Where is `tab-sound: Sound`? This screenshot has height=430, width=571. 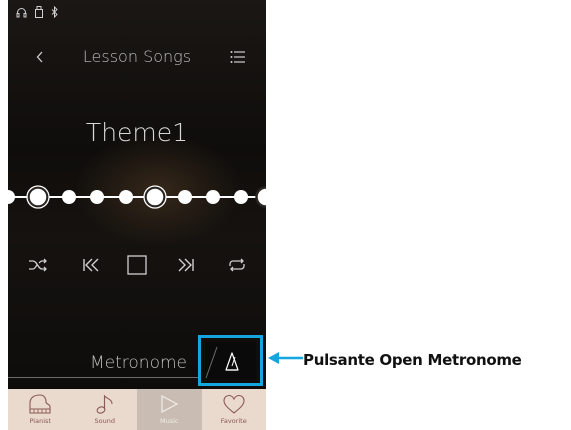
tab-sound: Sound is located at coordinates (105, 409).